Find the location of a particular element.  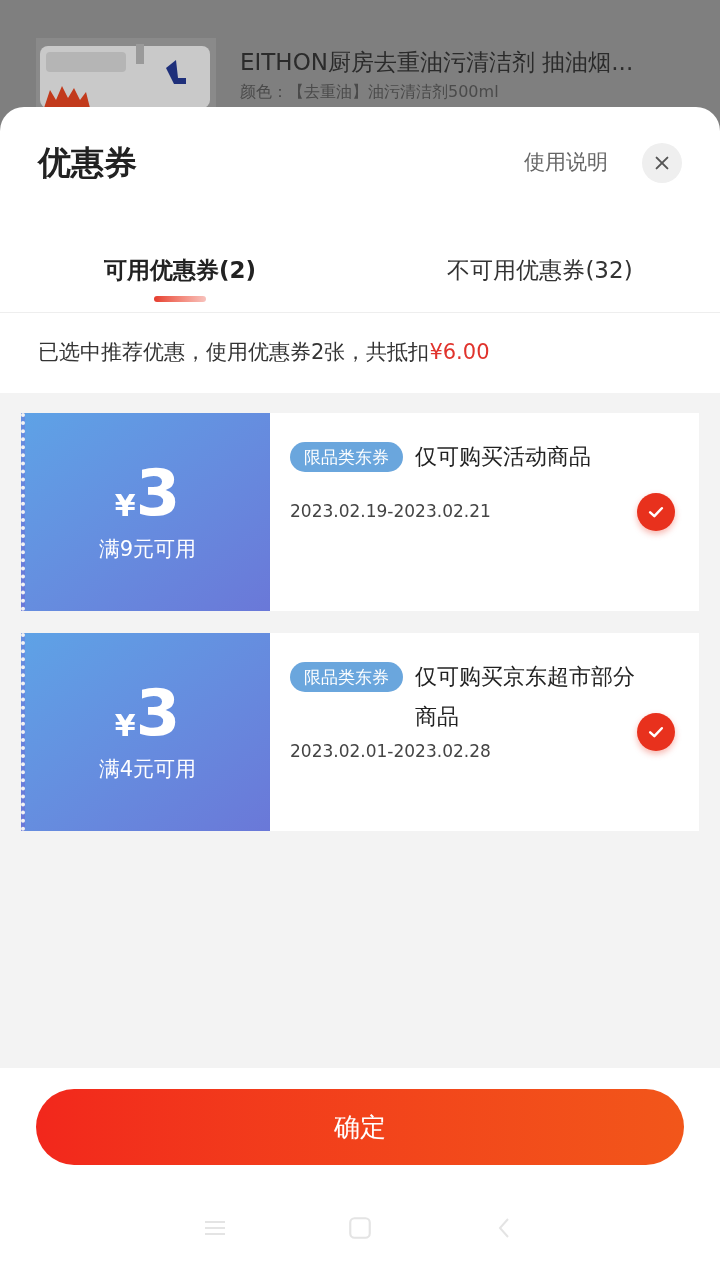

tab-indicator is located at coordinates (180, 298).